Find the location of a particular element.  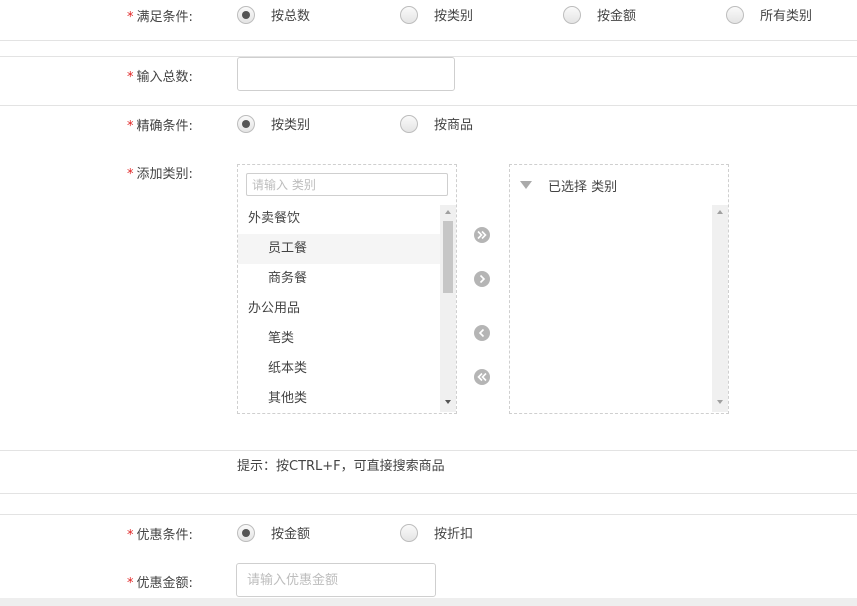

tree-item-takeout: 外卖餐饮 is located at coordinates (339, 219).